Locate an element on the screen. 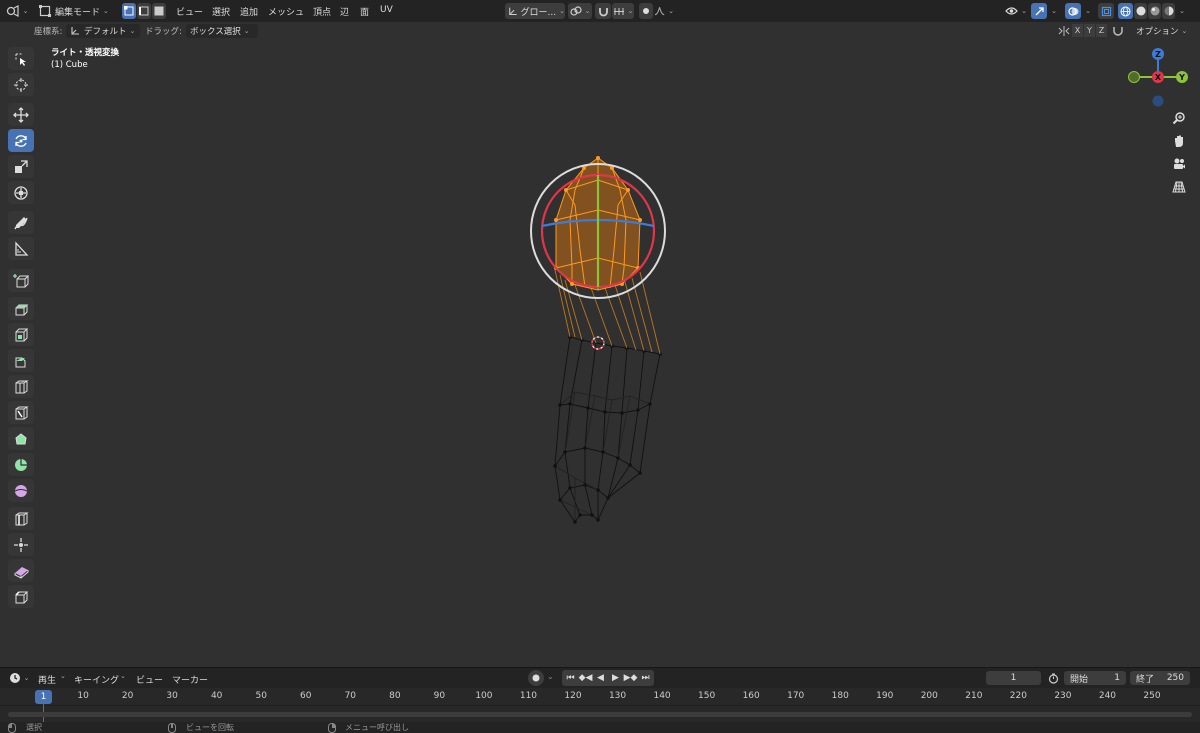  timeline-menu-item: ビュー is located at coordinates (149, 679).